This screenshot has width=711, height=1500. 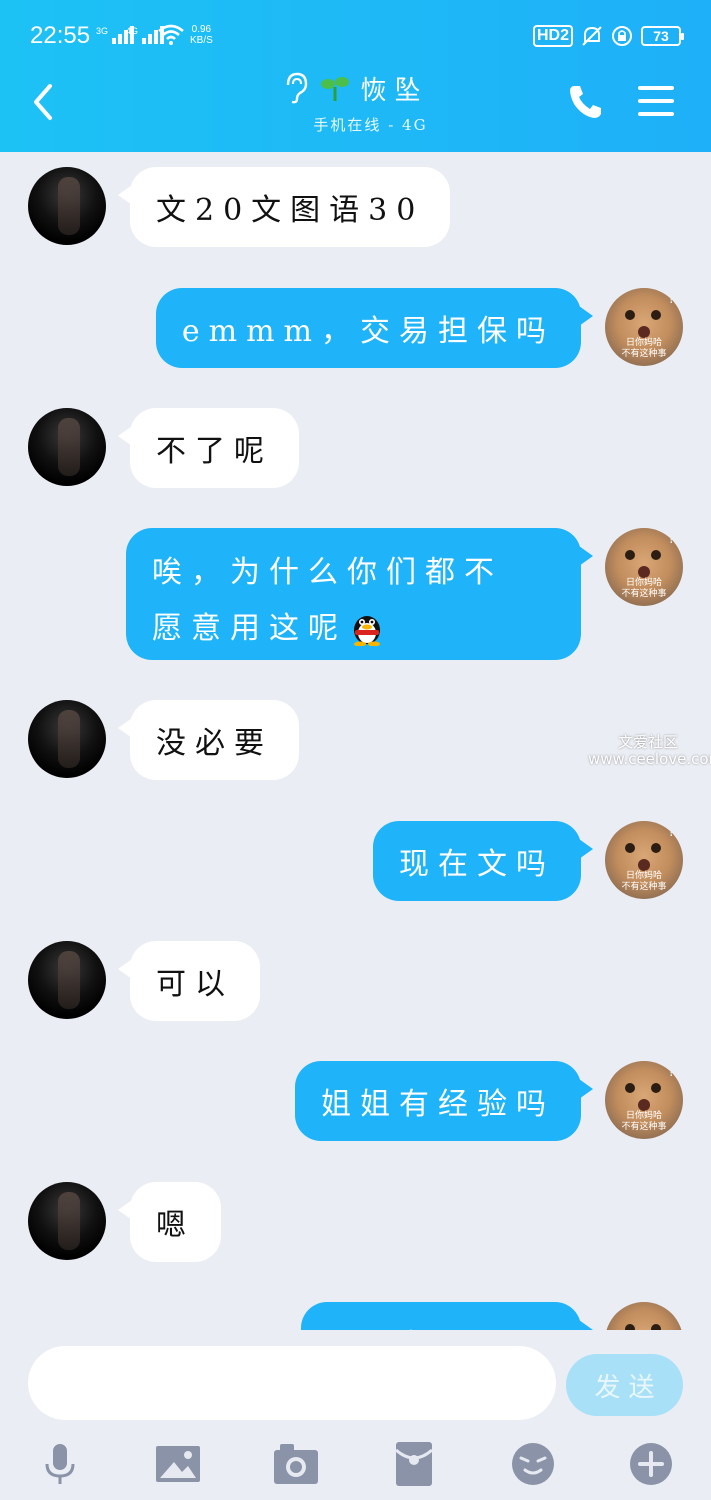 What do you see at coordinates (102, 31) in the screenshot?
I see `svg-text: 3G` at bounding box center [102, 31].